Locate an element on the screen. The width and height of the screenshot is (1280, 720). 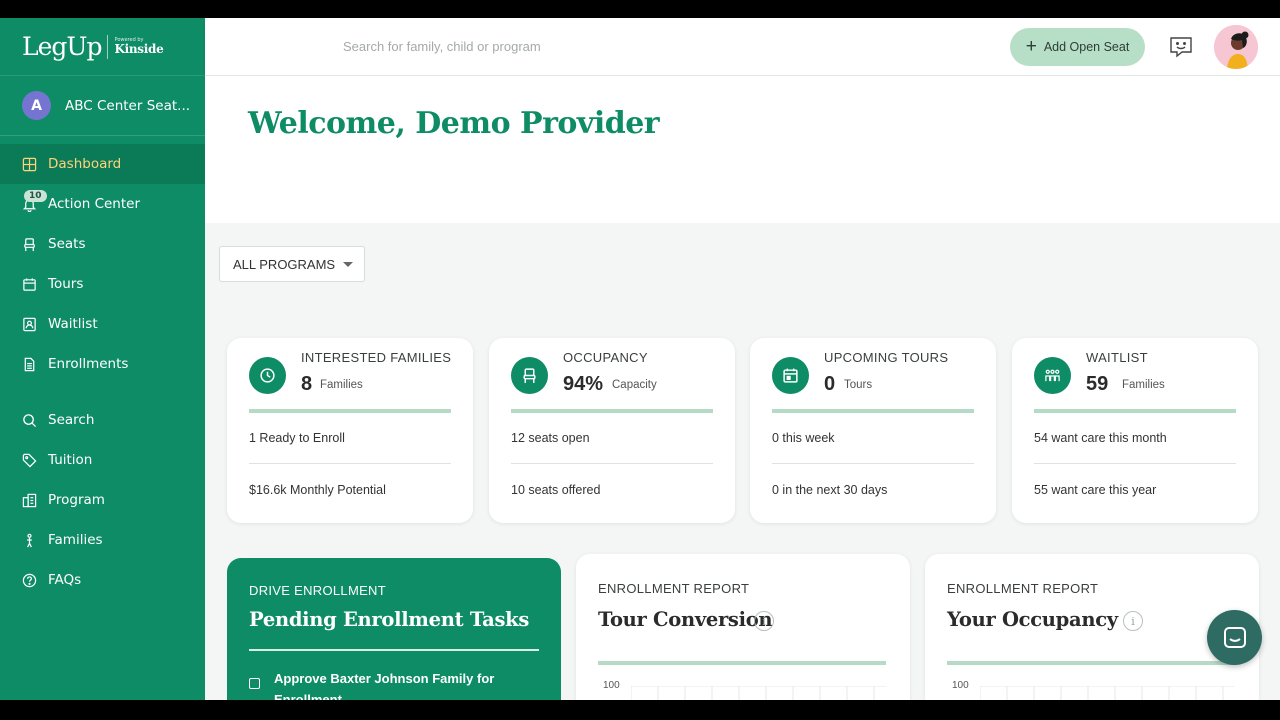
card-eyebrow: DRIVE ENROLLMENT is located at coordinates (317, 590).